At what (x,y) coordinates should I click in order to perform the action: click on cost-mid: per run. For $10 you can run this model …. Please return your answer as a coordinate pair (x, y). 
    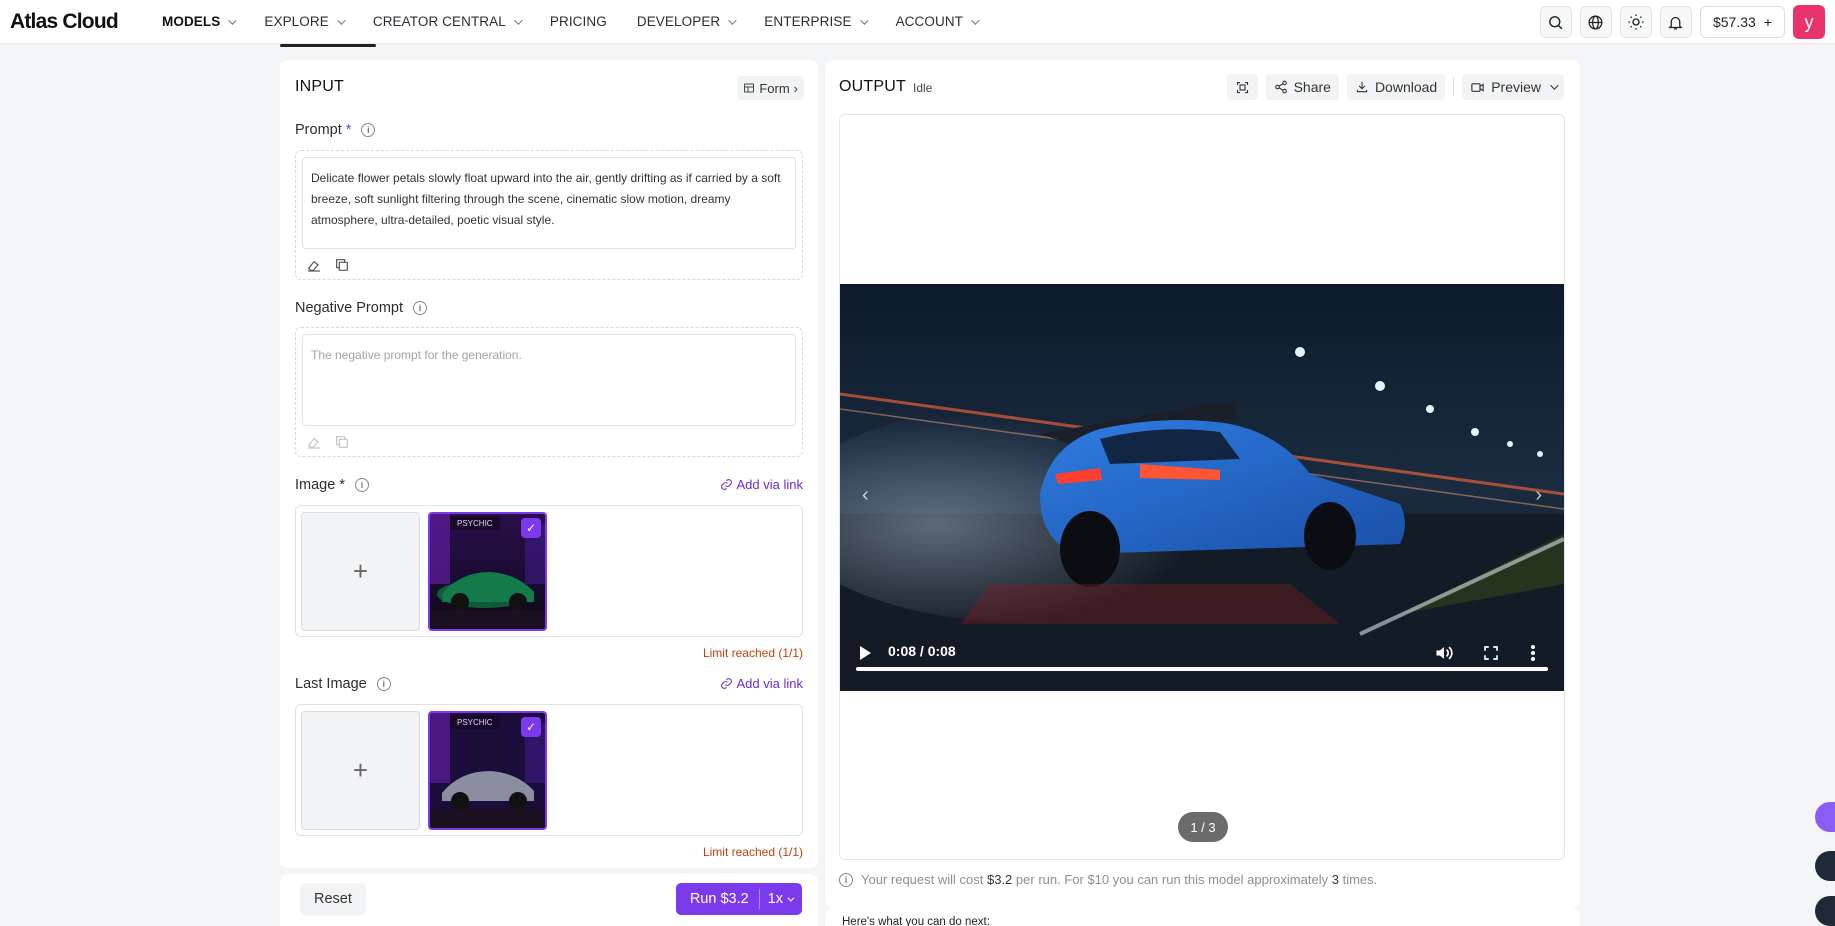
    Looking at the image, I should click on (1172, 879).